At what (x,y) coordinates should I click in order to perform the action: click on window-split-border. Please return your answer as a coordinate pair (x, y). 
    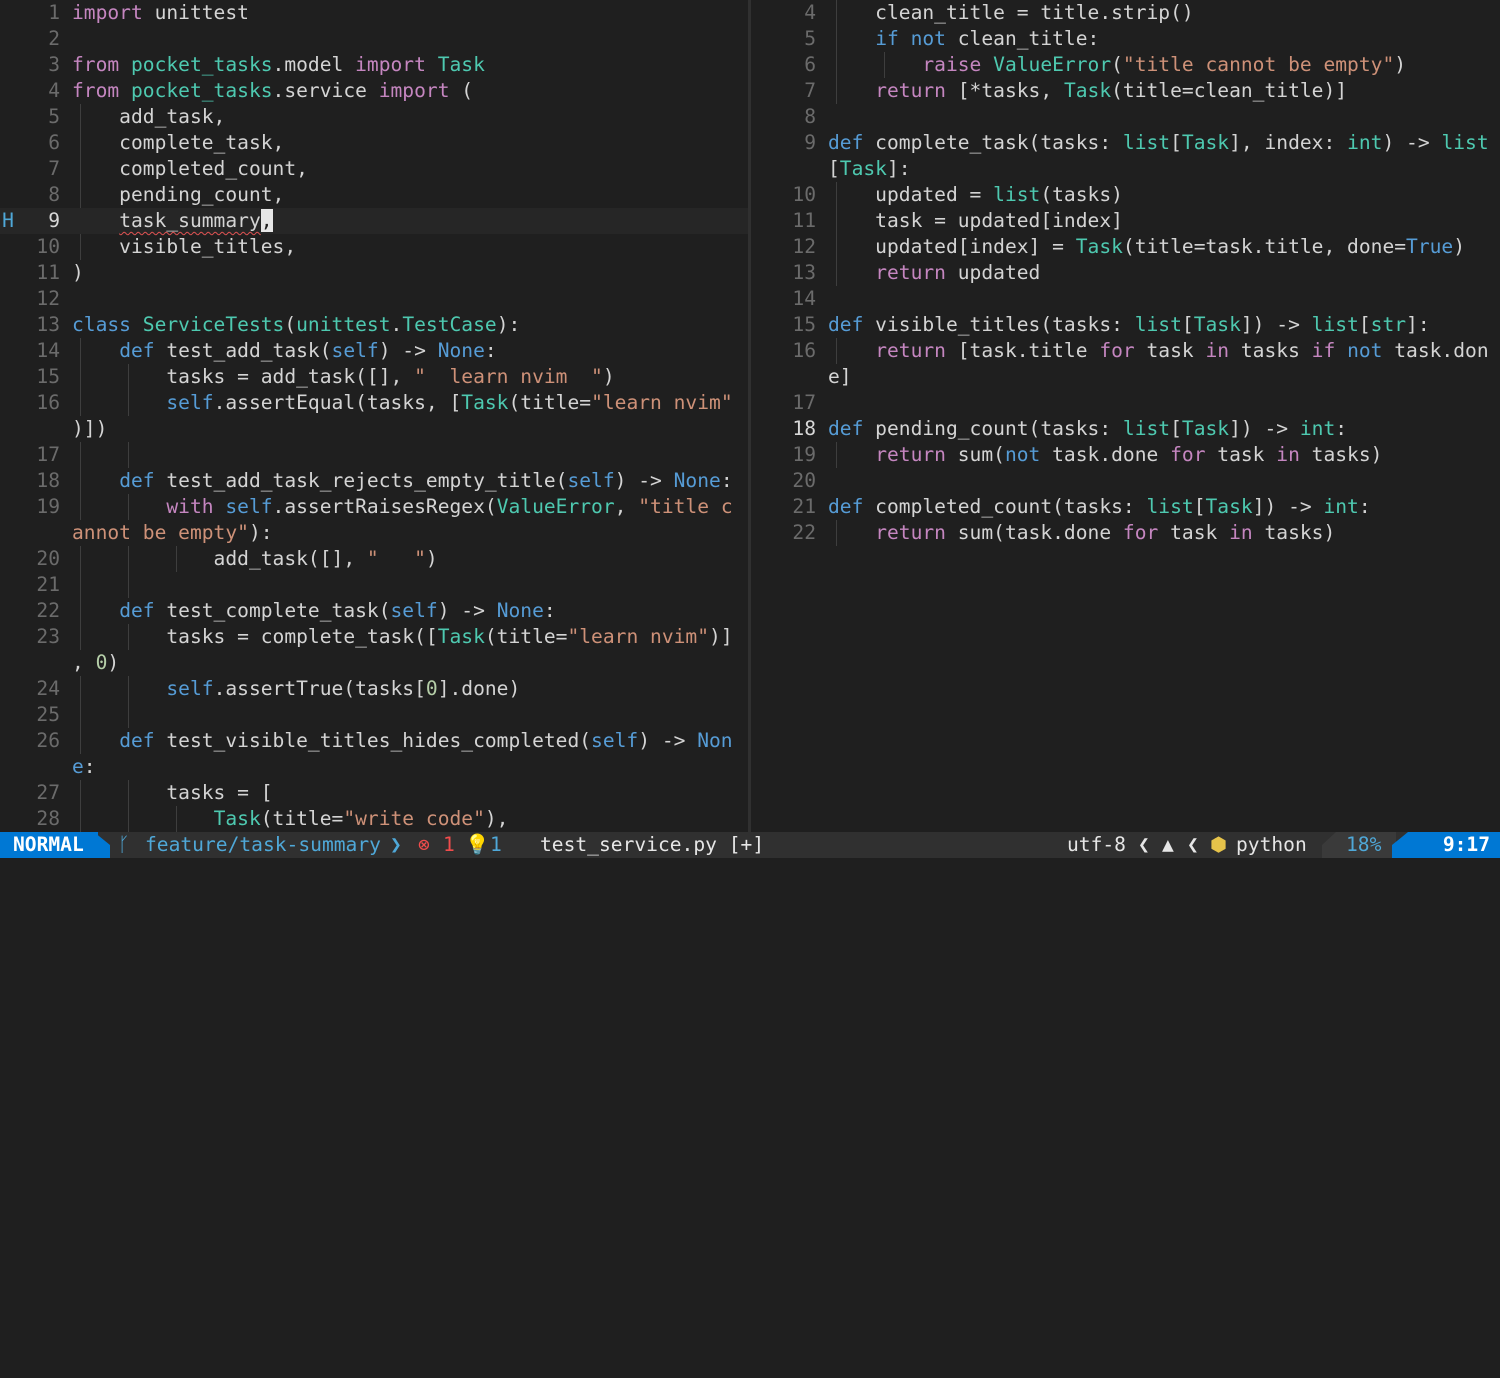
    Looking at the image, I should click on (749, 416).